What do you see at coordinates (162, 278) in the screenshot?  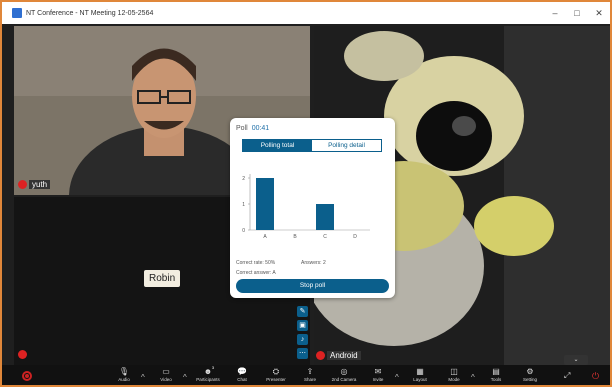 I see `participant-name-robin: Robin` at bounding box center [162, 278].